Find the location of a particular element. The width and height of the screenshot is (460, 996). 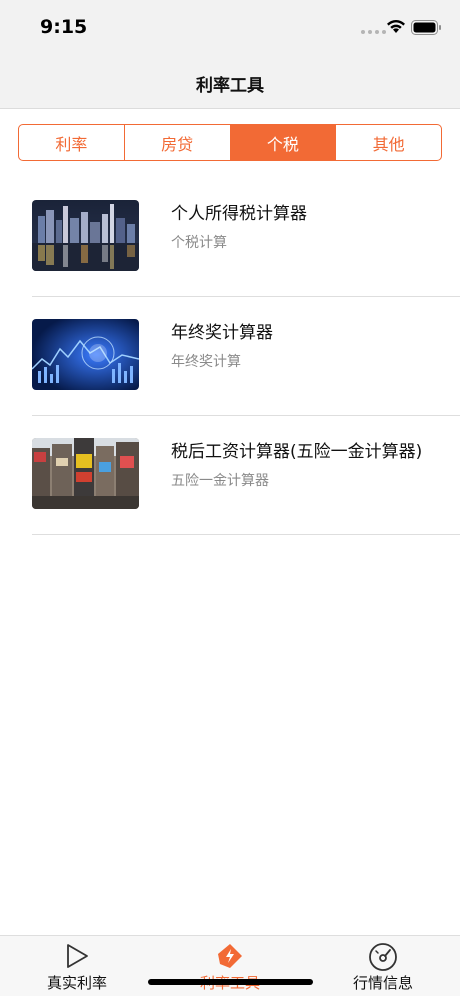

segment-mortgage: 房贷 is located at coordinates (178, 142).